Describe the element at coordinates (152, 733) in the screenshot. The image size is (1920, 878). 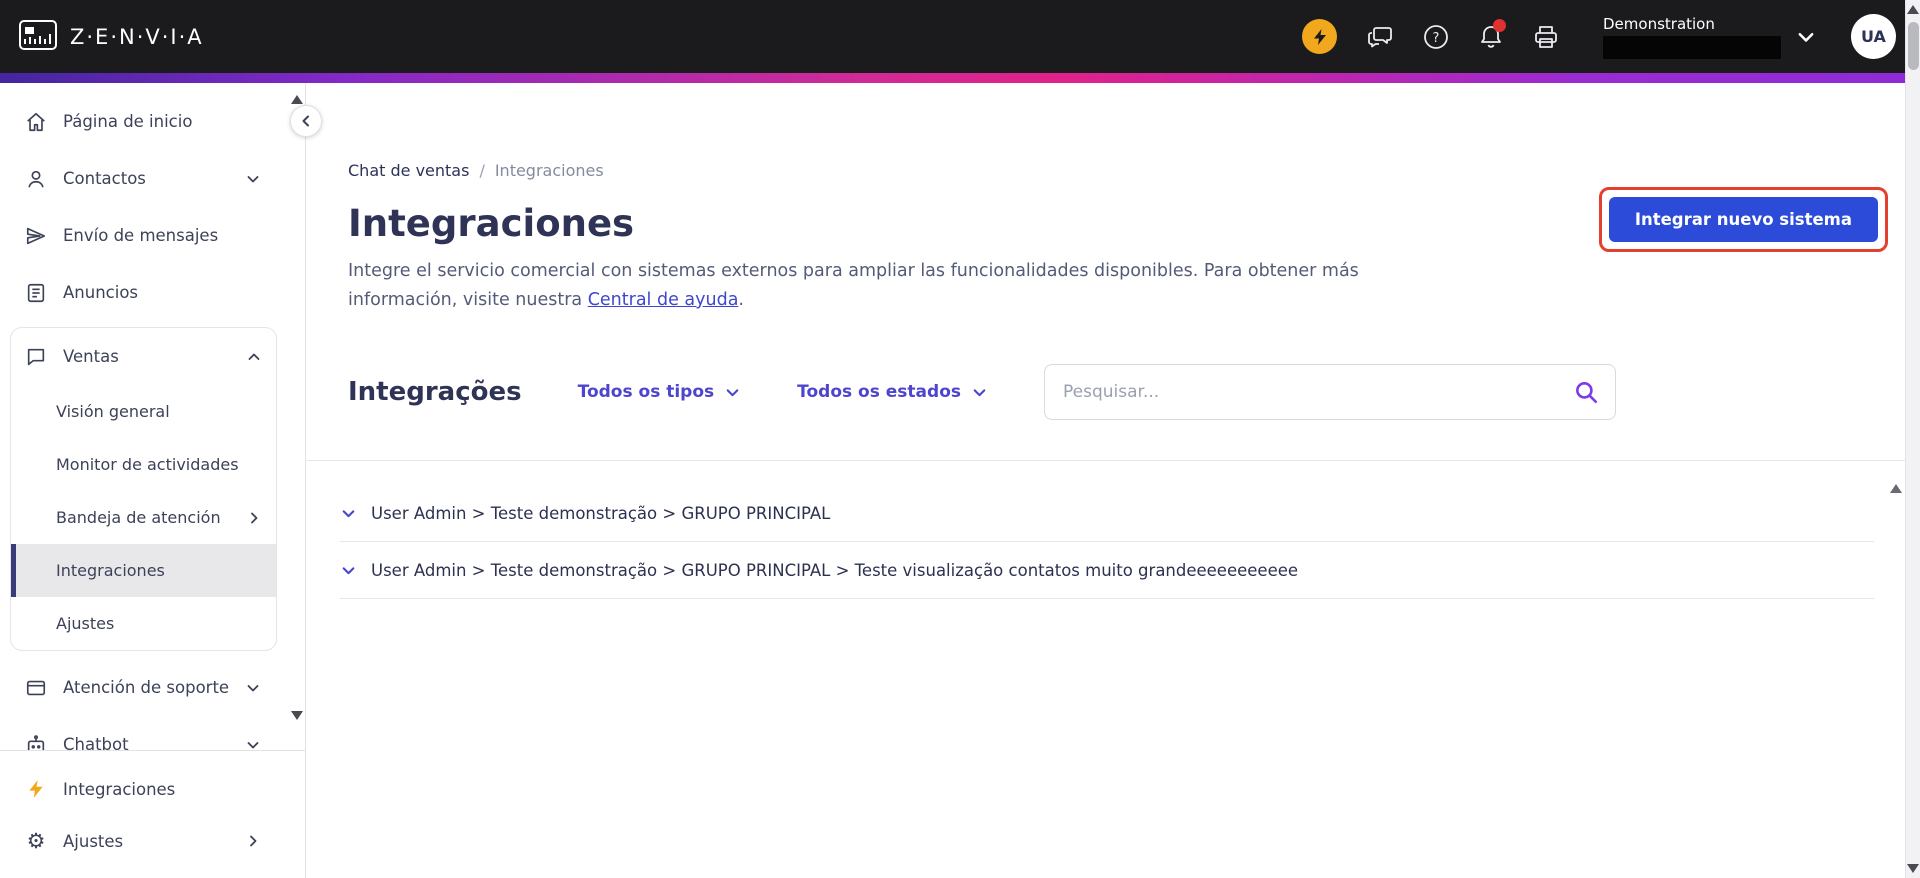
I see `sidebar-item-chatbot: Chatbot` at that location.